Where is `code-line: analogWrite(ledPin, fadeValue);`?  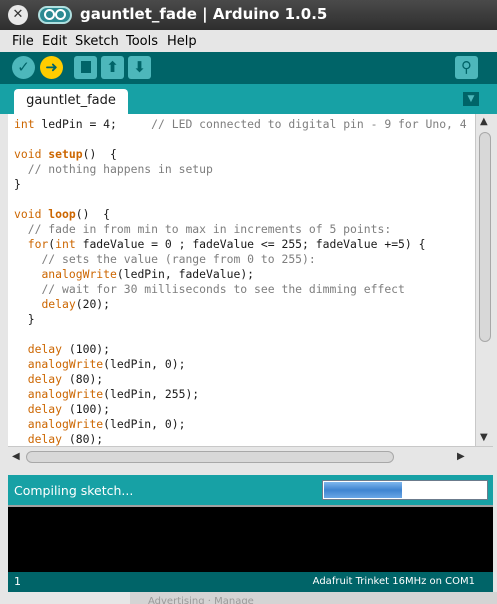
code-line: analogWrite(ledPin, fadeValue); is located at coordinates (244, 274).